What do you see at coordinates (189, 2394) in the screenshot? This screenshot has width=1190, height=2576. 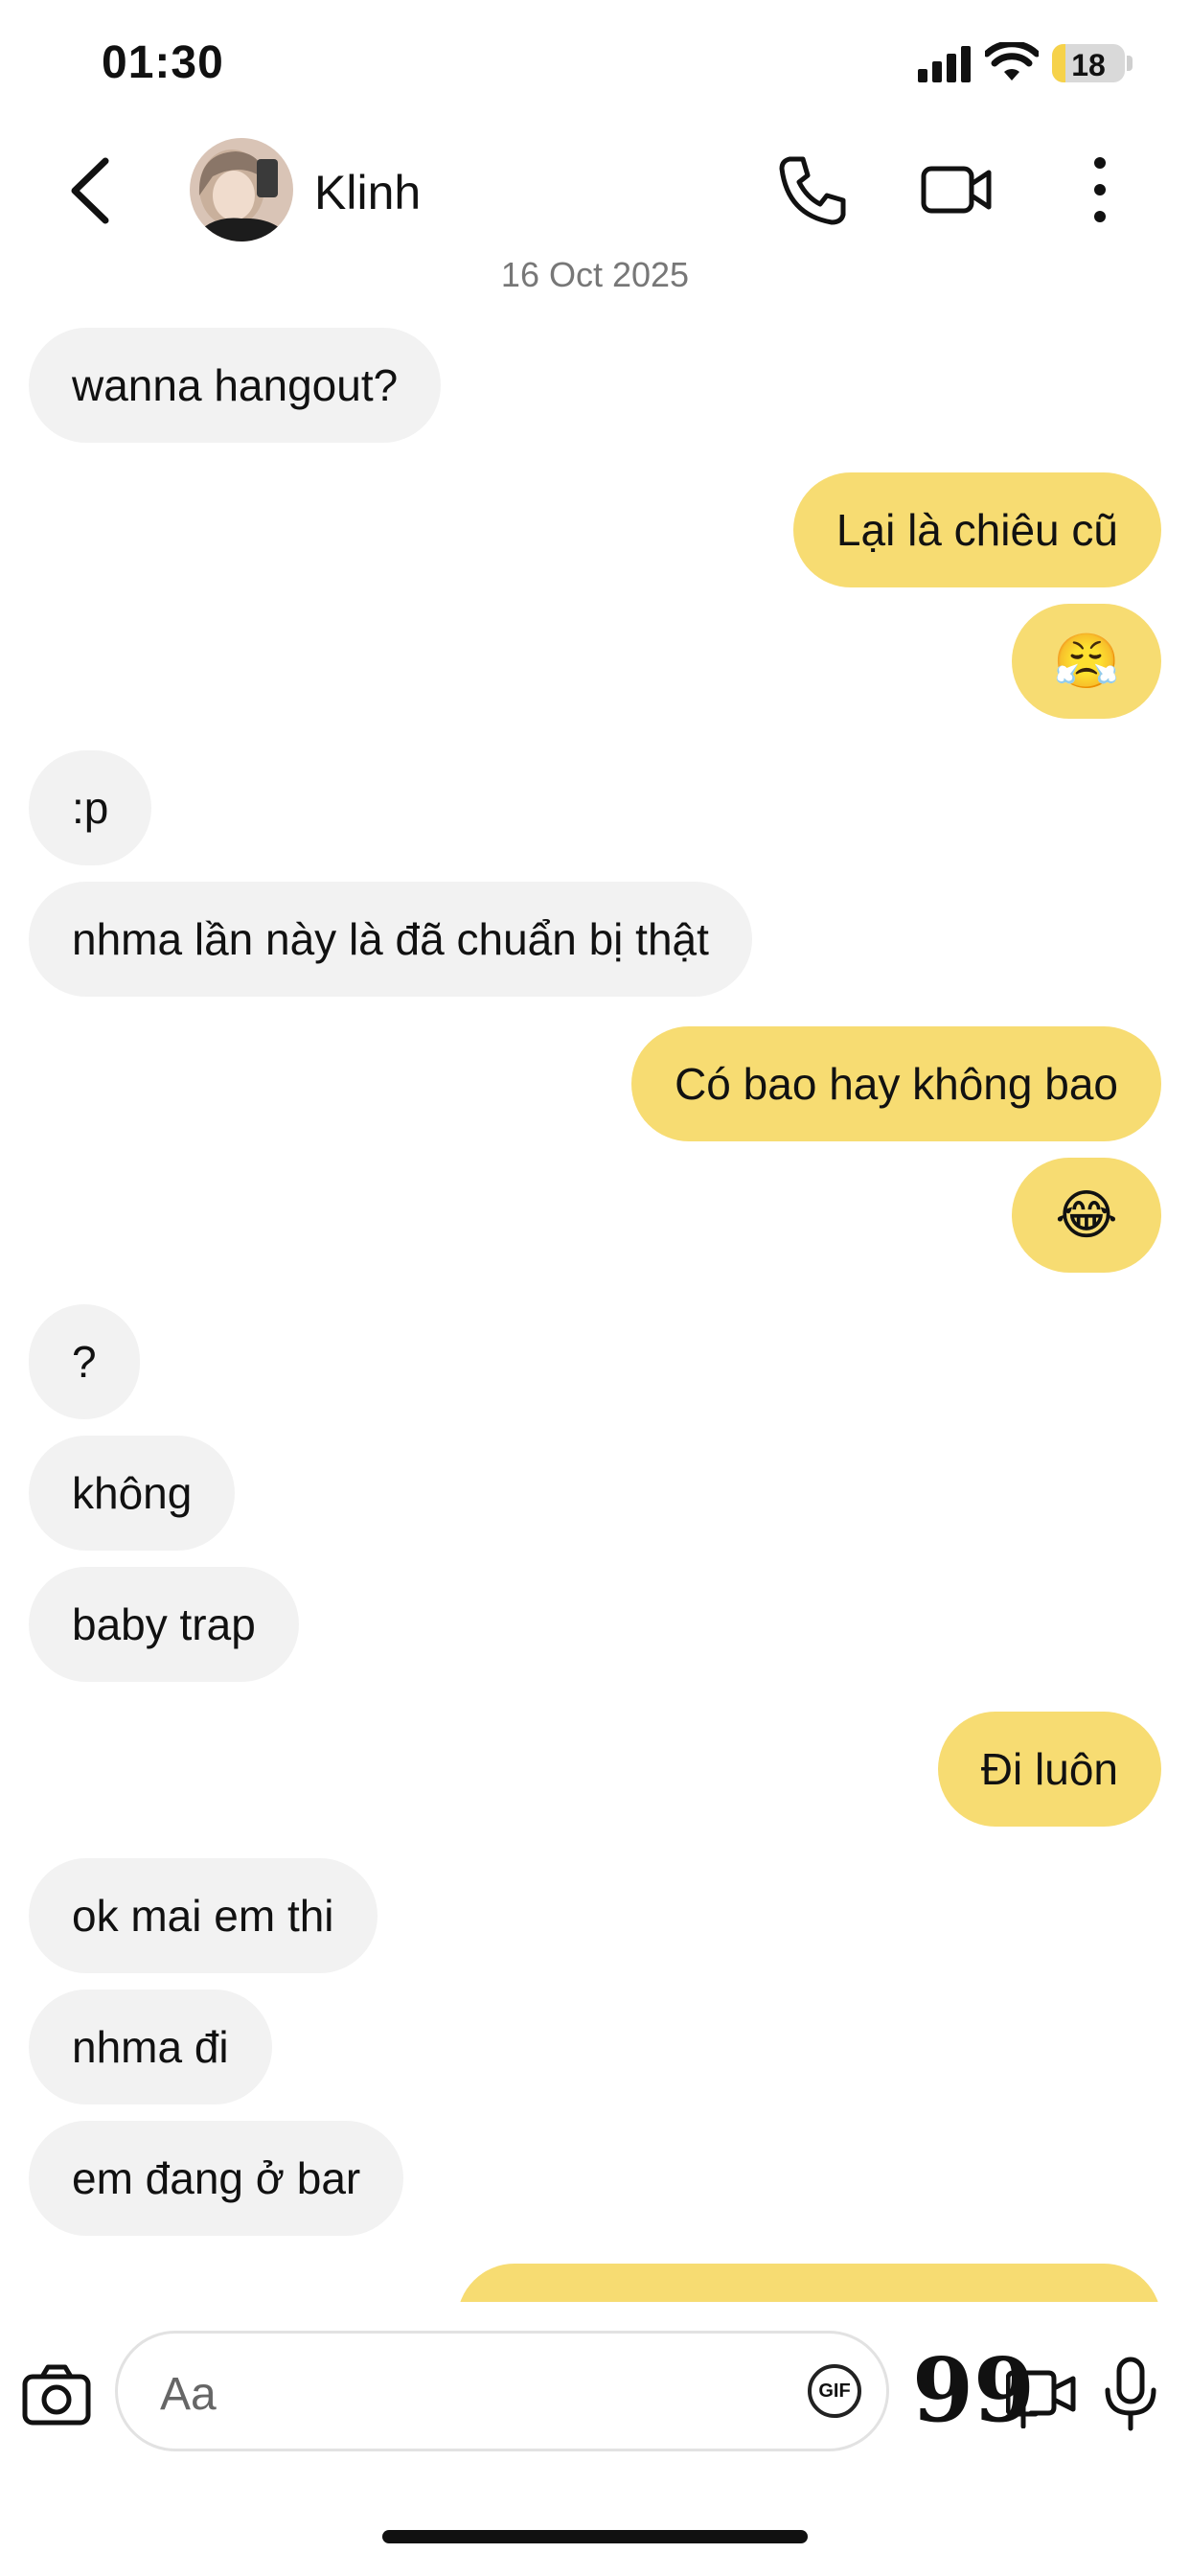 I see `message-input-placeholder: Aa` at bounding box center [189, 2394].